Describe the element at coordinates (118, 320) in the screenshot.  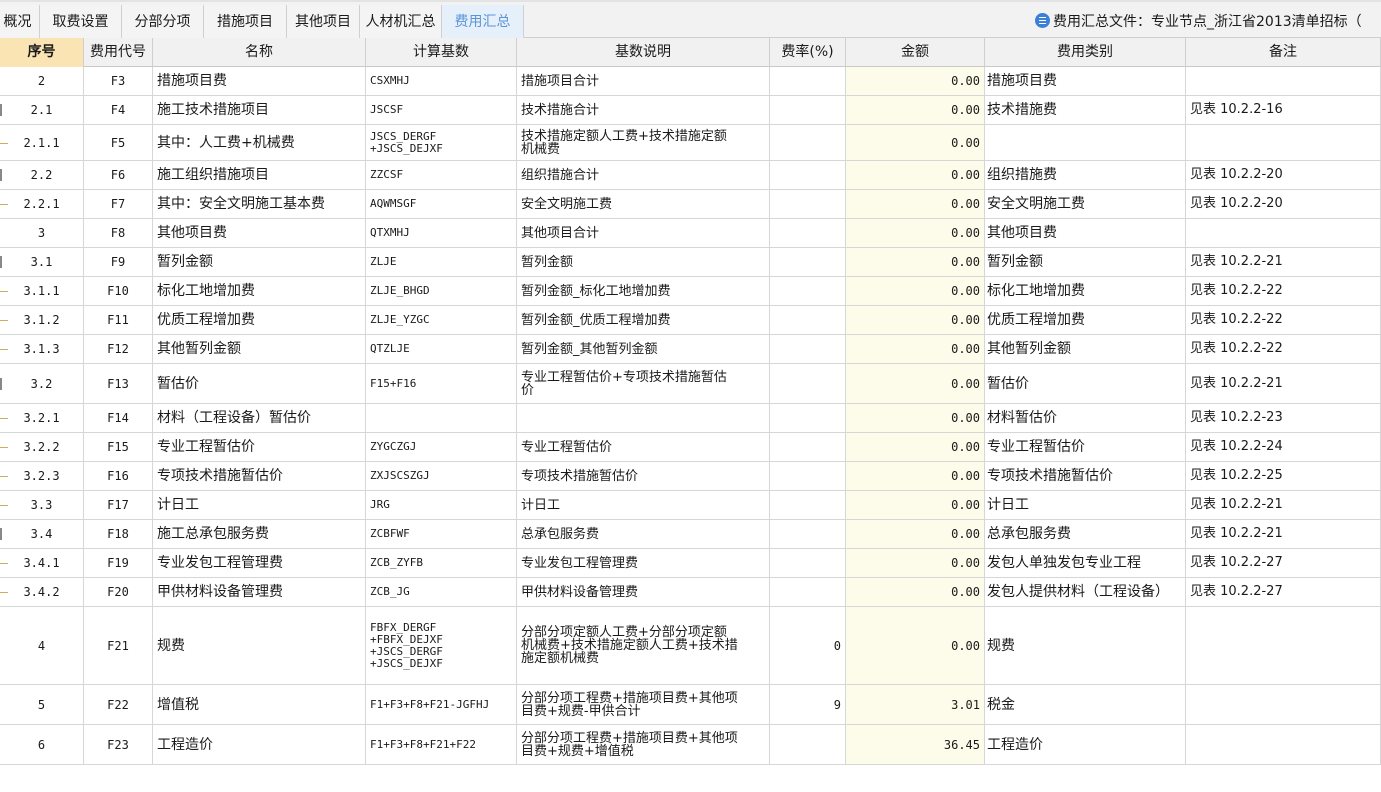
I see `cell-code: F11` at that location.